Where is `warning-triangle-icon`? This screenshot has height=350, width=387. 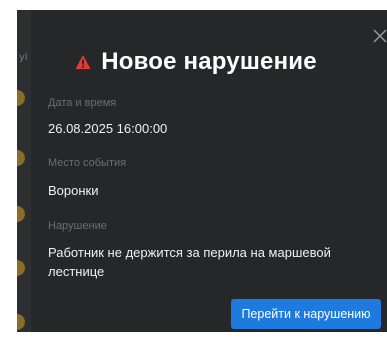
warning-triangle-icon is located at coordinates (83, 62).